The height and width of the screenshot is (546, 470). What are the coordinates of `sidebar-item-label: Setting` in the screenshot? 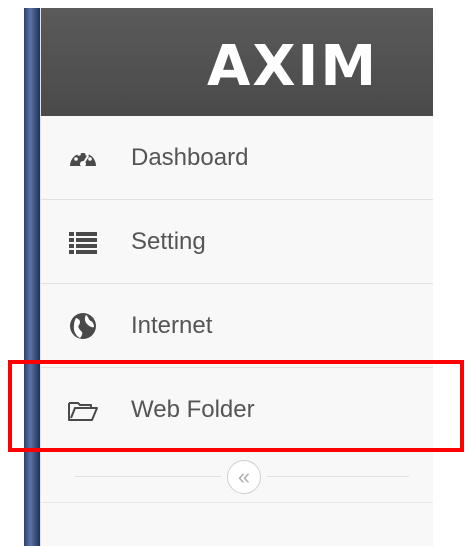 It's located at (168, 241).